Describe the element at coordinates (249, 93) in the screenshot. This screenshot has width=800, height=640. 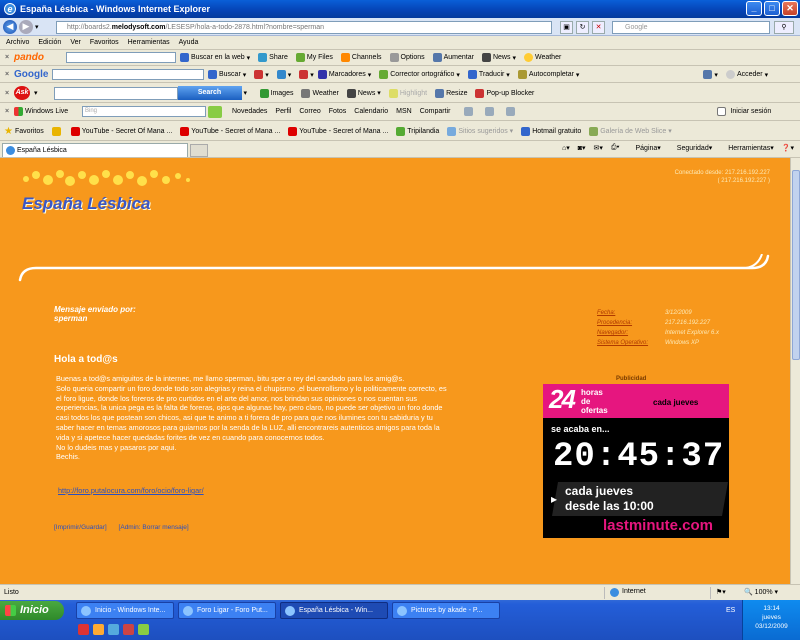
I see `ask-search-dropdown-icon: ▾` at that location.